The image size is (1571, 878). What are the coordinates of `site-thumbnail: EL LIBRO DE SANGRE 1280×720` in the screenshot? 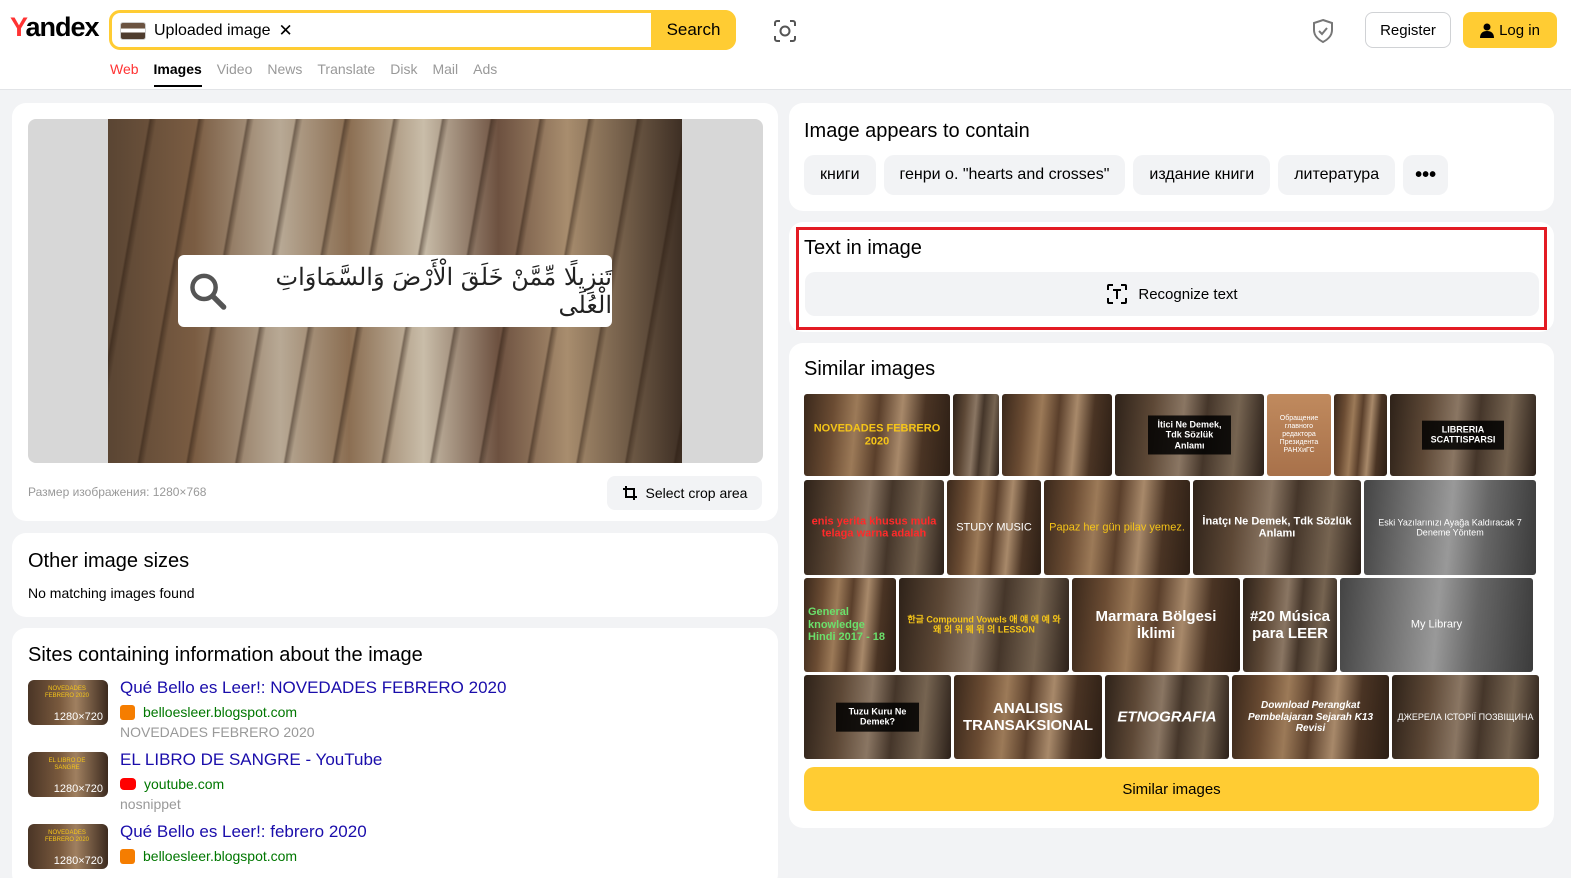 It's located at (68, 774).